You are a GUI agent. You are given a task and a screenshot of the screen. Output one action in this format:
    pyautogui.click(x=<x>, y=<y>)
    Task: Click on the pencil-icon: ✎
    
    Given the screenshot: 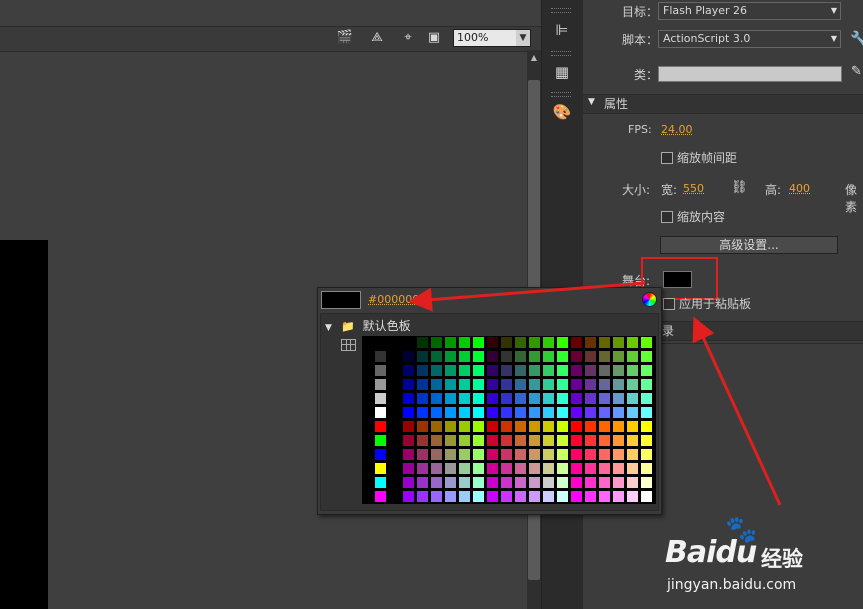 What is the action you would take?
    pyautogui.click(x=856, y=71)
    